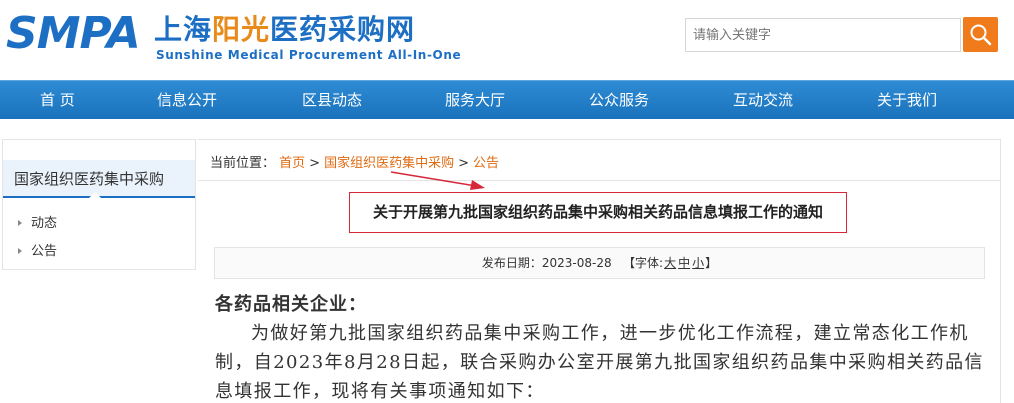 The width and height of the screenshot is (1014, 403). What do you see at coordinates (670, 263) in the screenshot?
I see `font-size-large-link: 大` at bounding box center [670, 263].